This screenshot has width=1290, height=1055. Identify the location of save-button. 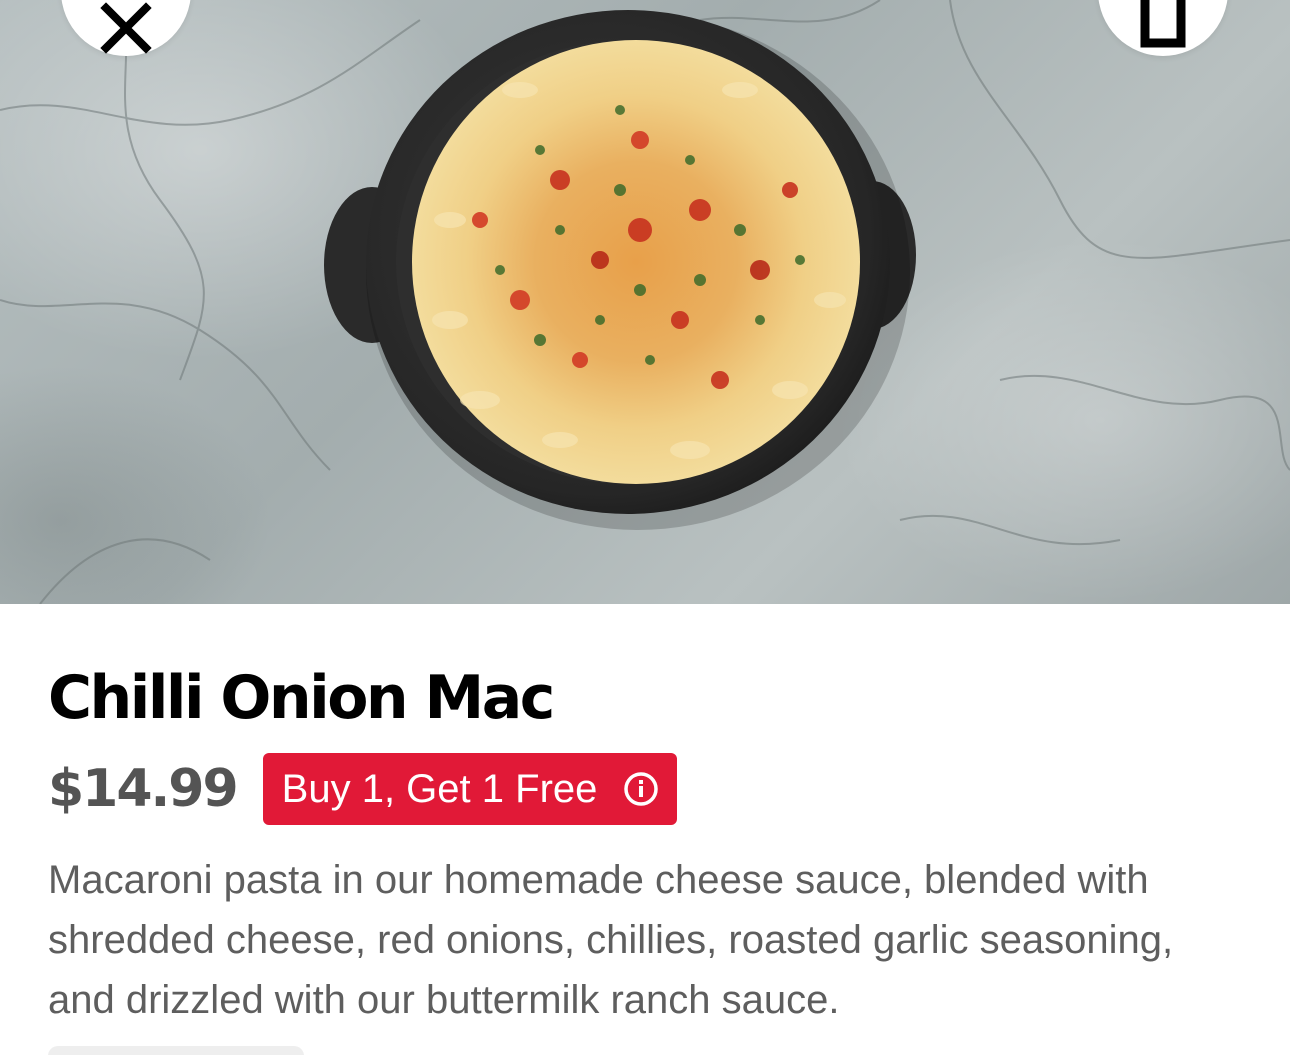
(1163, 28).